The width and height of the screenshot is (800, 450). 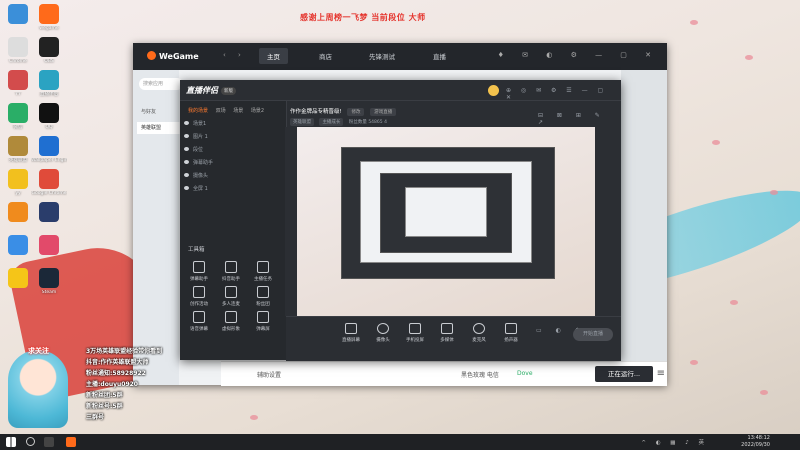 I want to click on shortcut-label: OBS, so click(x=49, y=61).